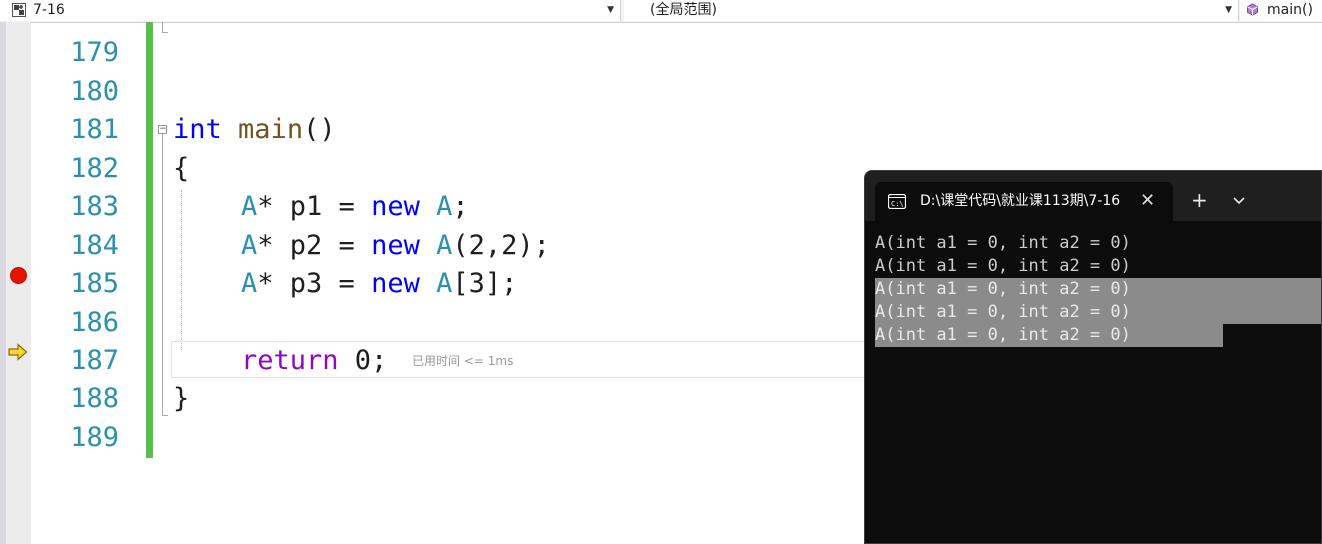  What do you see at coordinates (18, 275) in the screenshot?
I see `breakpoint-icon` at bounding box center [18, 275].